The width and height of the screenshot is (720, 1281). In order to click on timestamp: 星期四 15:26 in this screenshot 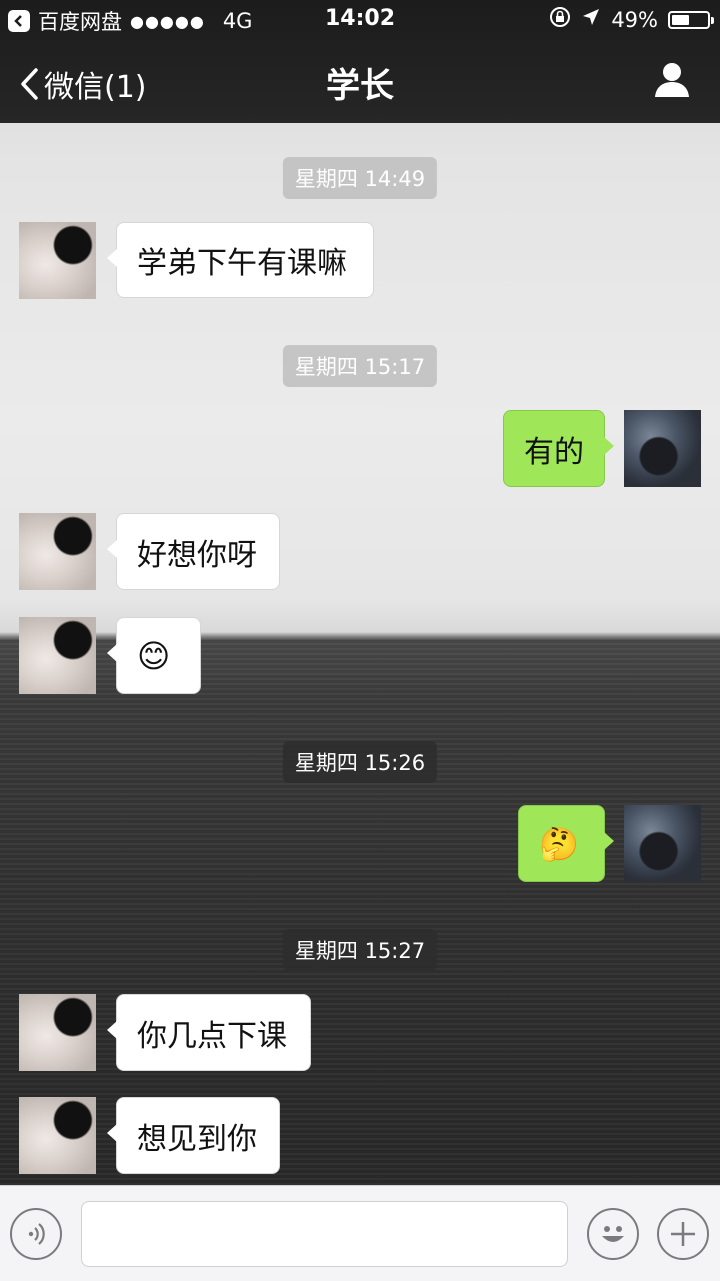, I will do `click(360, 762)`.